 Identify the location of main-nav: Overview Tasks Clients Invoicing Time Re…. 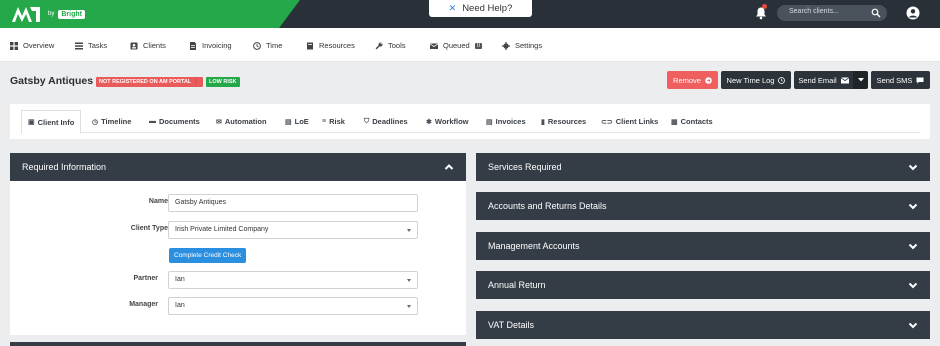
(470, 45).